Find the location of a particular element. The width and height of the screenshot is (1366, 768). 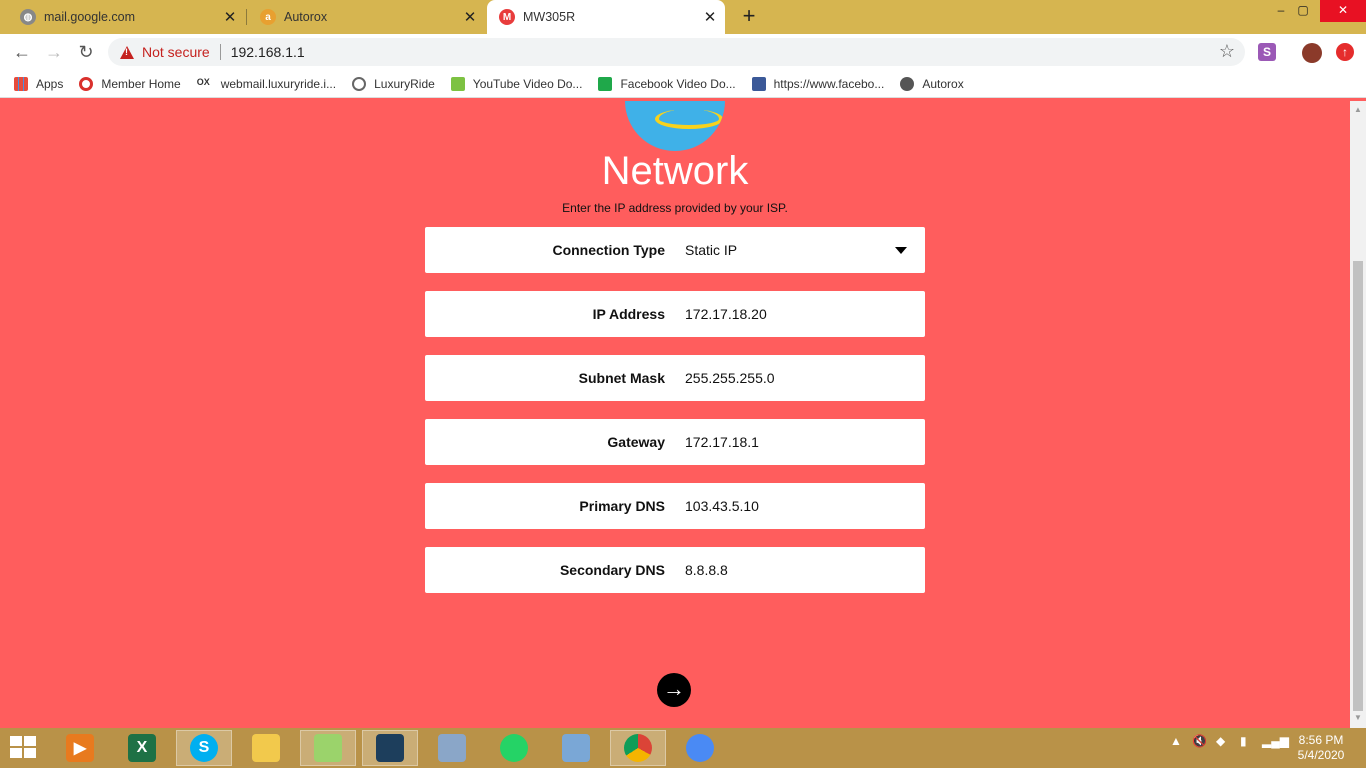

field-label: Subnet Mask is located at coordinates (621, 378).